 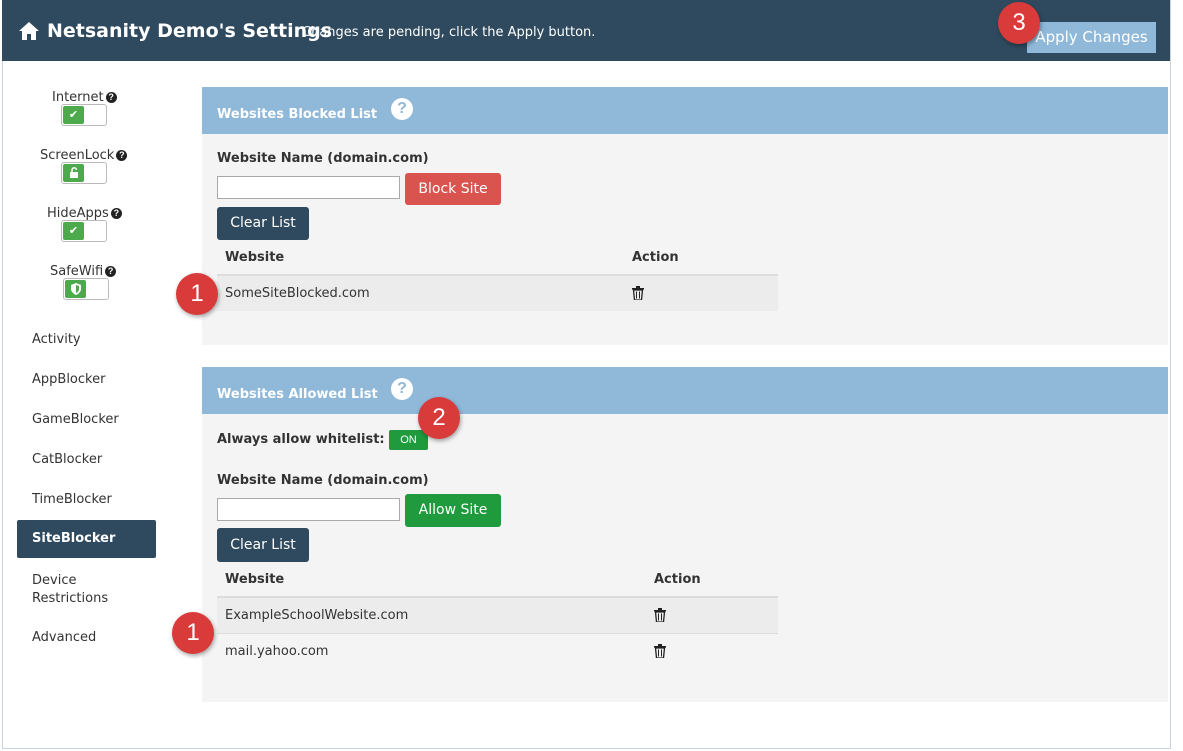 I want to click on allowed-panel-header: Websites Allowed List ?, so click(x=685, y=390).